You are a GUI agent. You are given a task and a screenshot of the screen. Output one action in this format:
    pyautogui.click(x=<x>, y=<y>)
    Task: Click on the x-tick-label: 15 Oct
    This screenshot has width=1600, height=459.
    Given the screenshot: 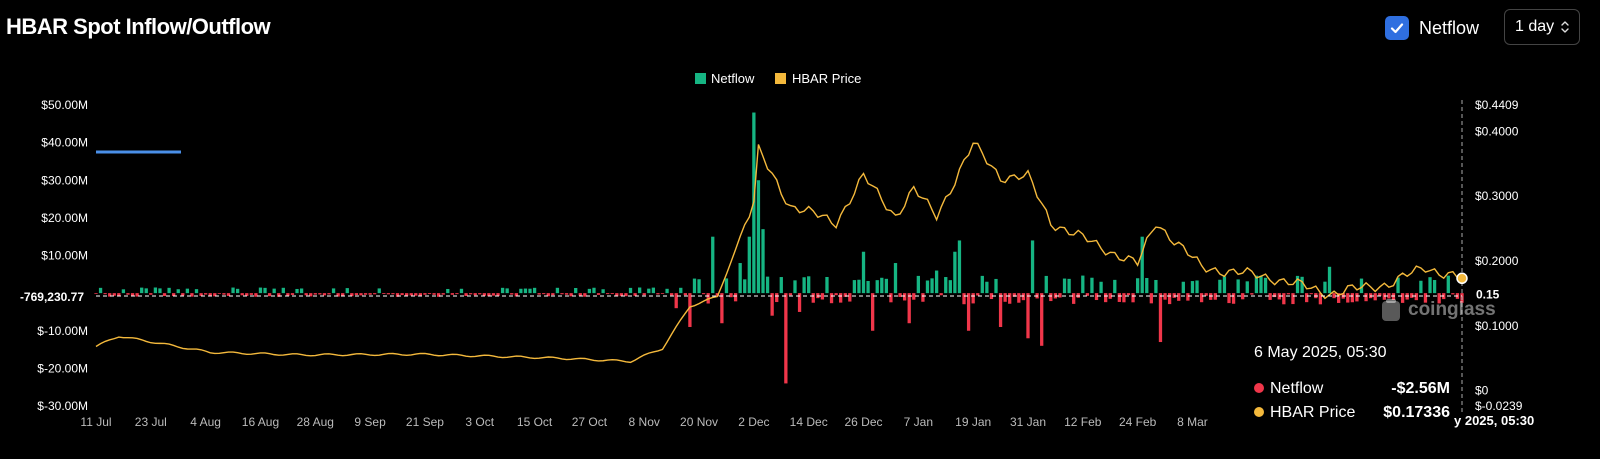 What is the action you would take?
    pyautogui.click(x=535, y=422)
    